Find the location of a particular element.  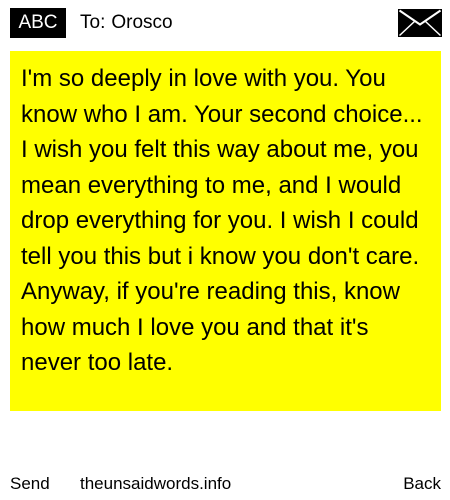

softkey-bar: Send theunsaidwords.info Back is located at coordinates (225, 484).